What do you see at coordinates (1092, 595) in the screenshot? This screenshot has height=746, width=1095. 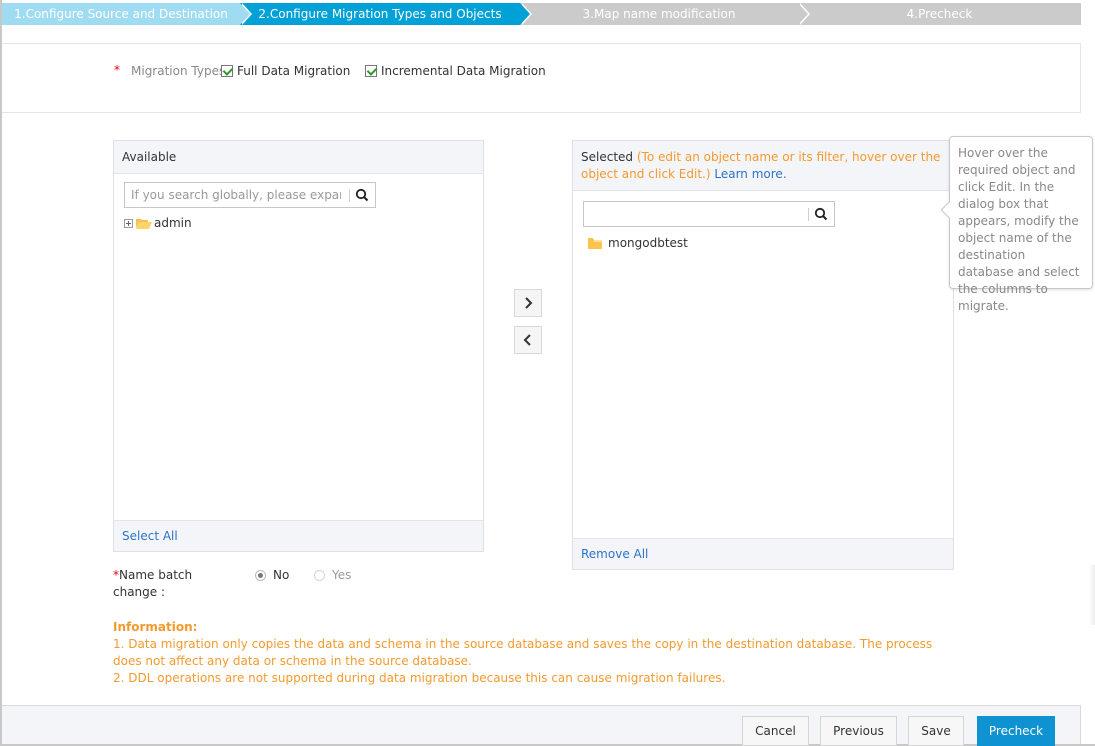 I see `scroll-shadow` at bounding box center [1092, 595].